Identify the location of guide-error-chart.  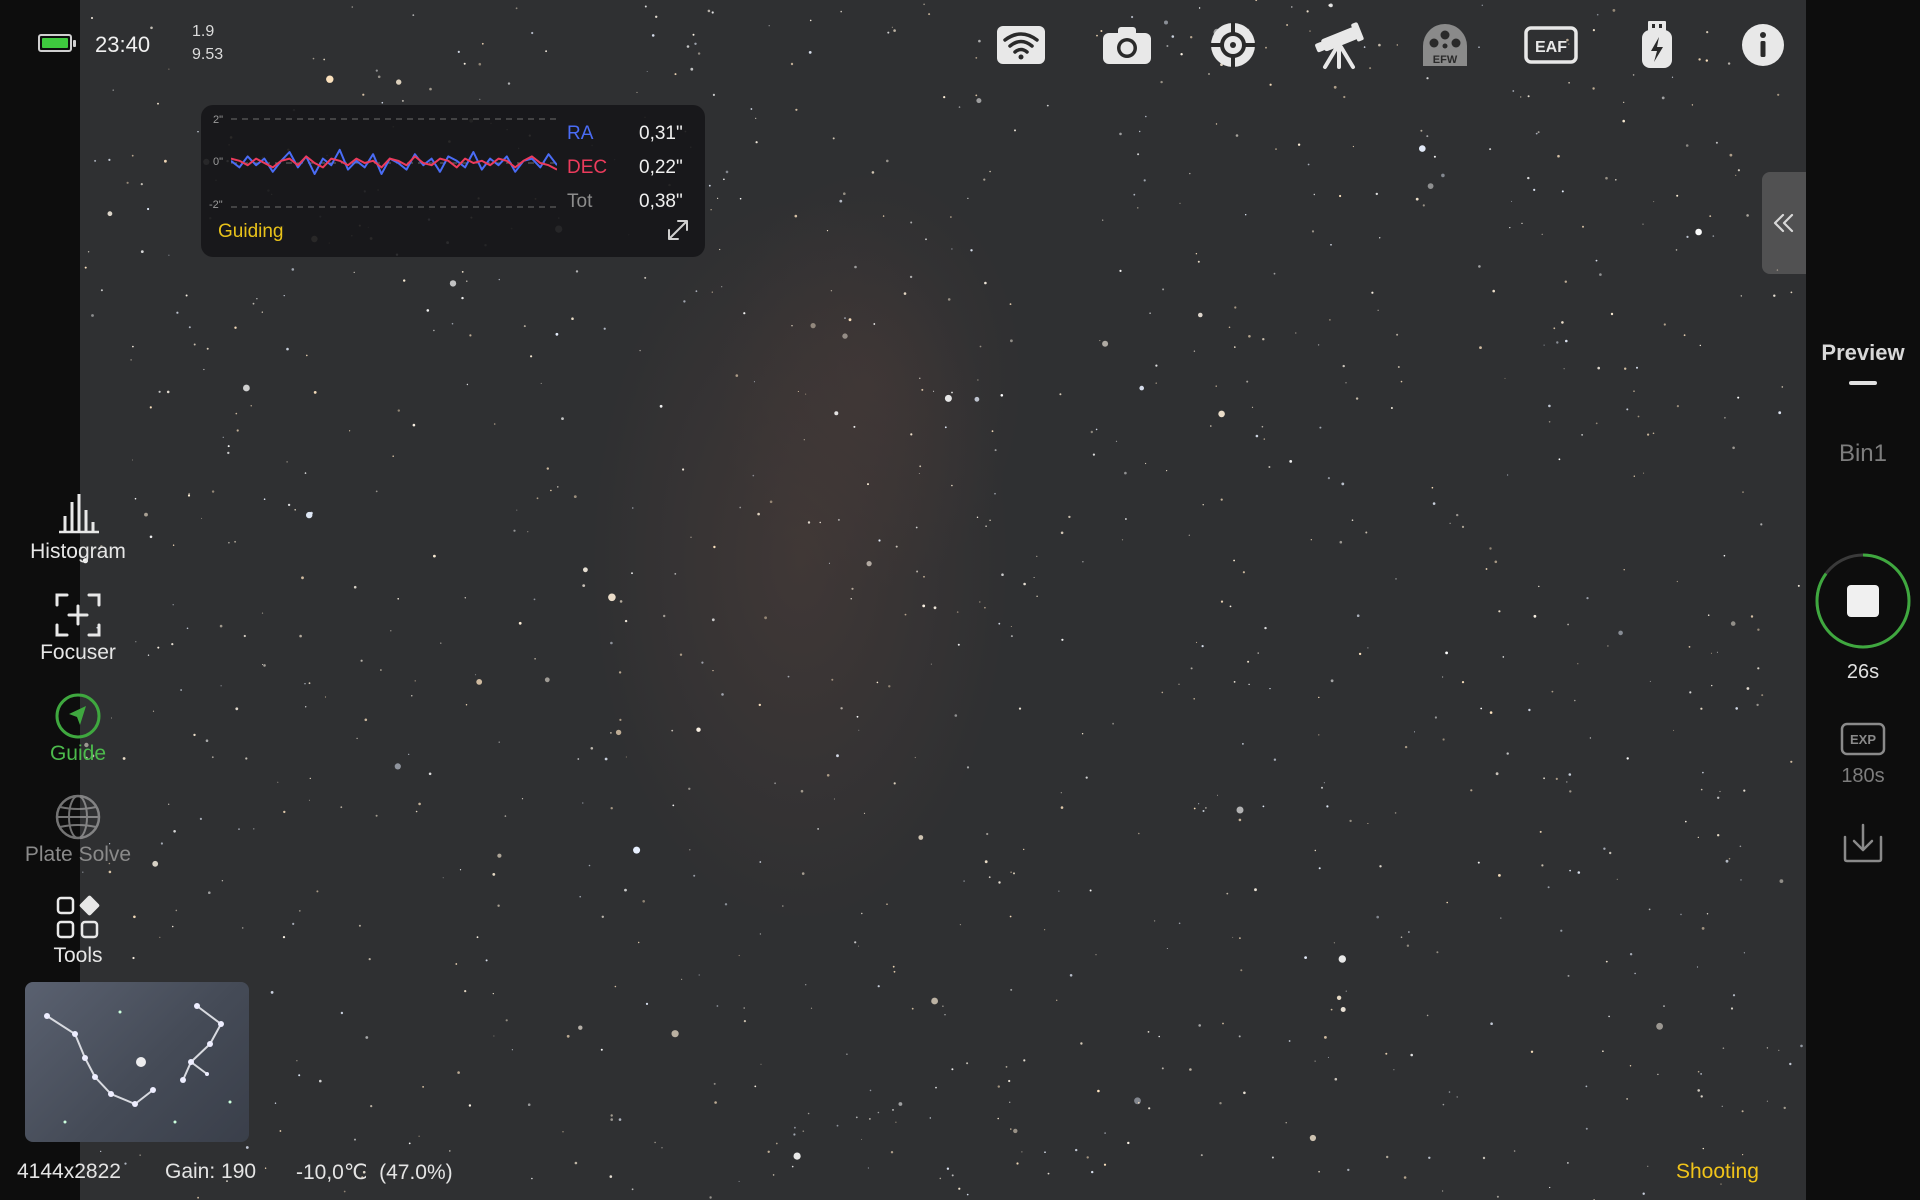
(394, 163).